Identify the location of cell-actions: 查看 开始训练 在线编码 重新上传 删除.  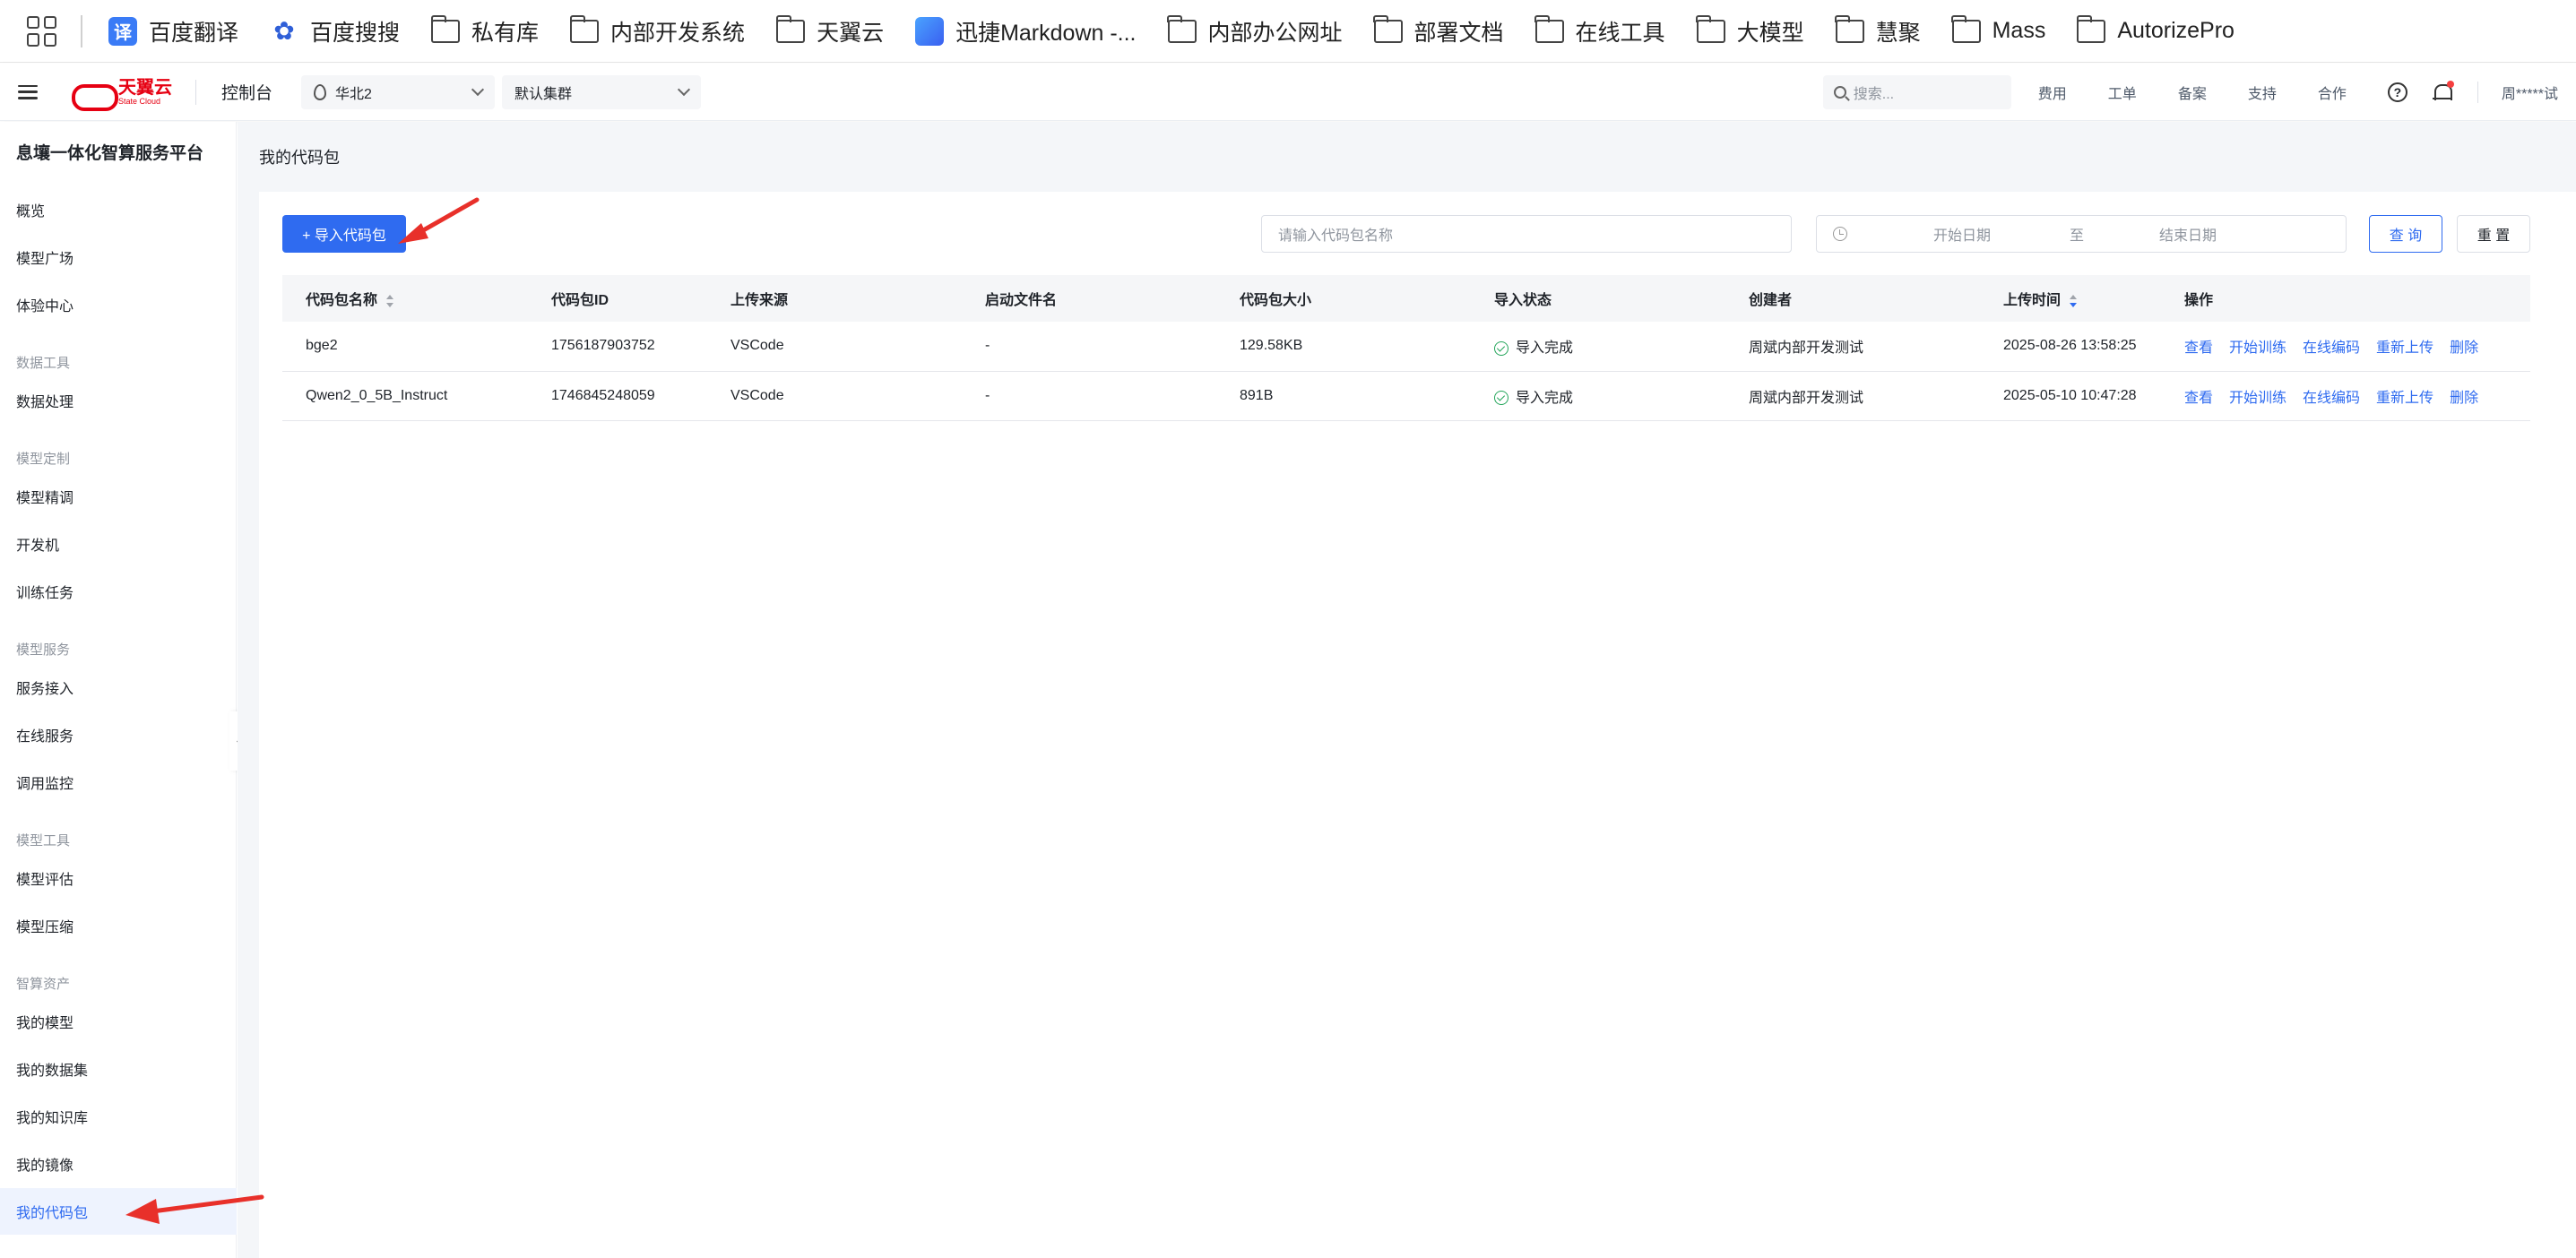
(2345, 396).